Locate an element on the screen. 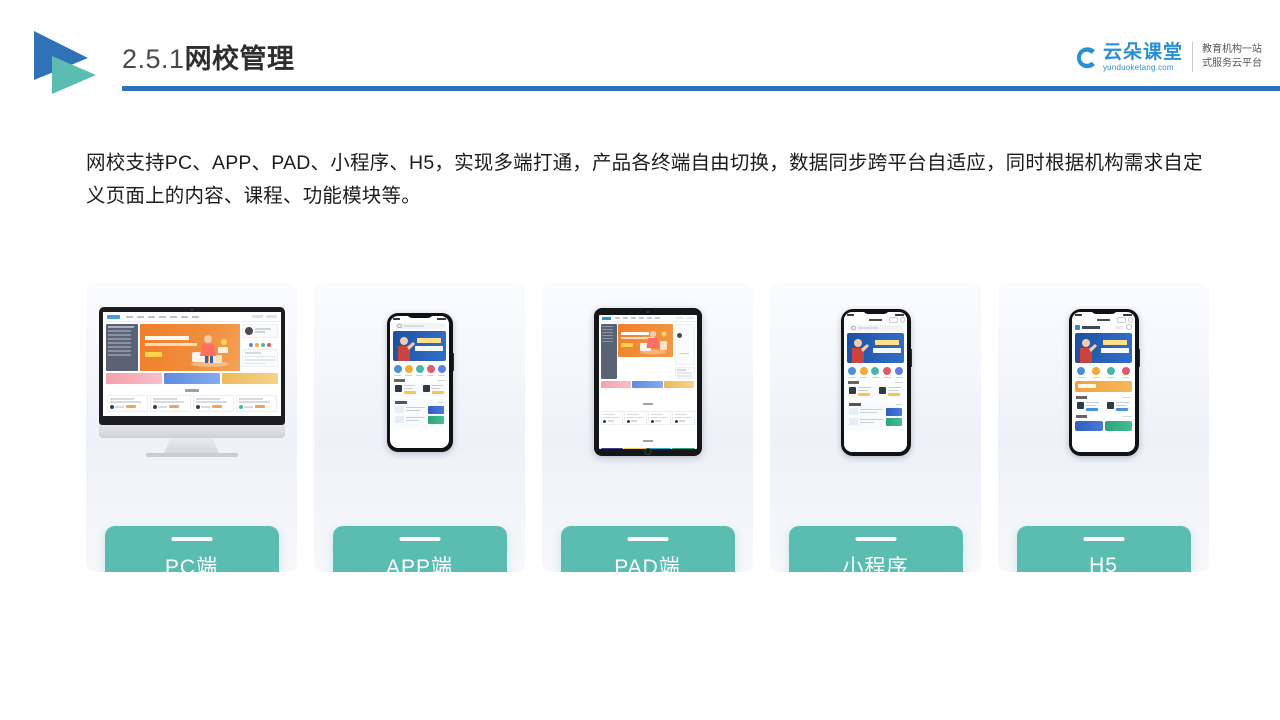 Image resolution: width=1280 pixels, height=720 pixels. device-preview-h5 is located at coordinates (1103, 382).